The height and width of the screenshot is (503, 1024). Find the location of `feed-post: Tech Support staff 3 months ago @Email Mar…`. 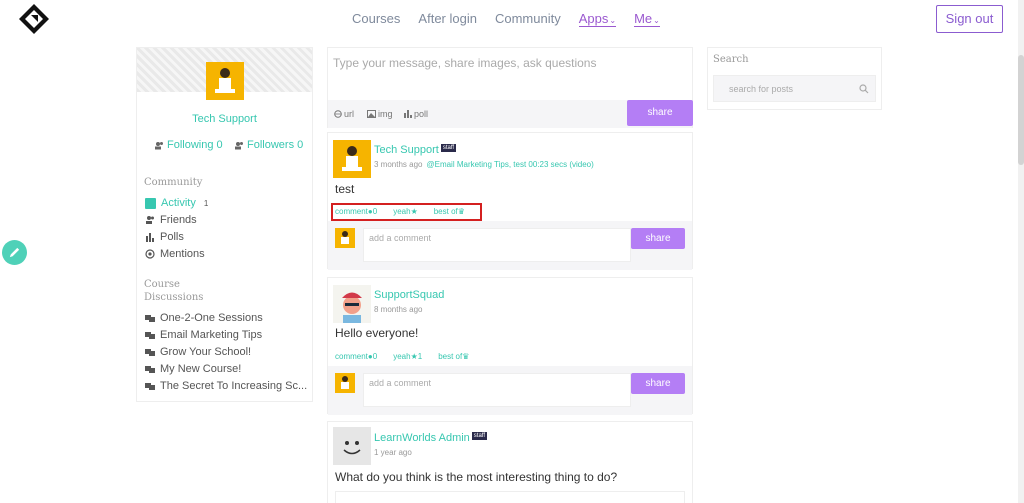

feed-post: Tech Support staff 3 months ago @Email Mar… is located at coordinates (510, 201).